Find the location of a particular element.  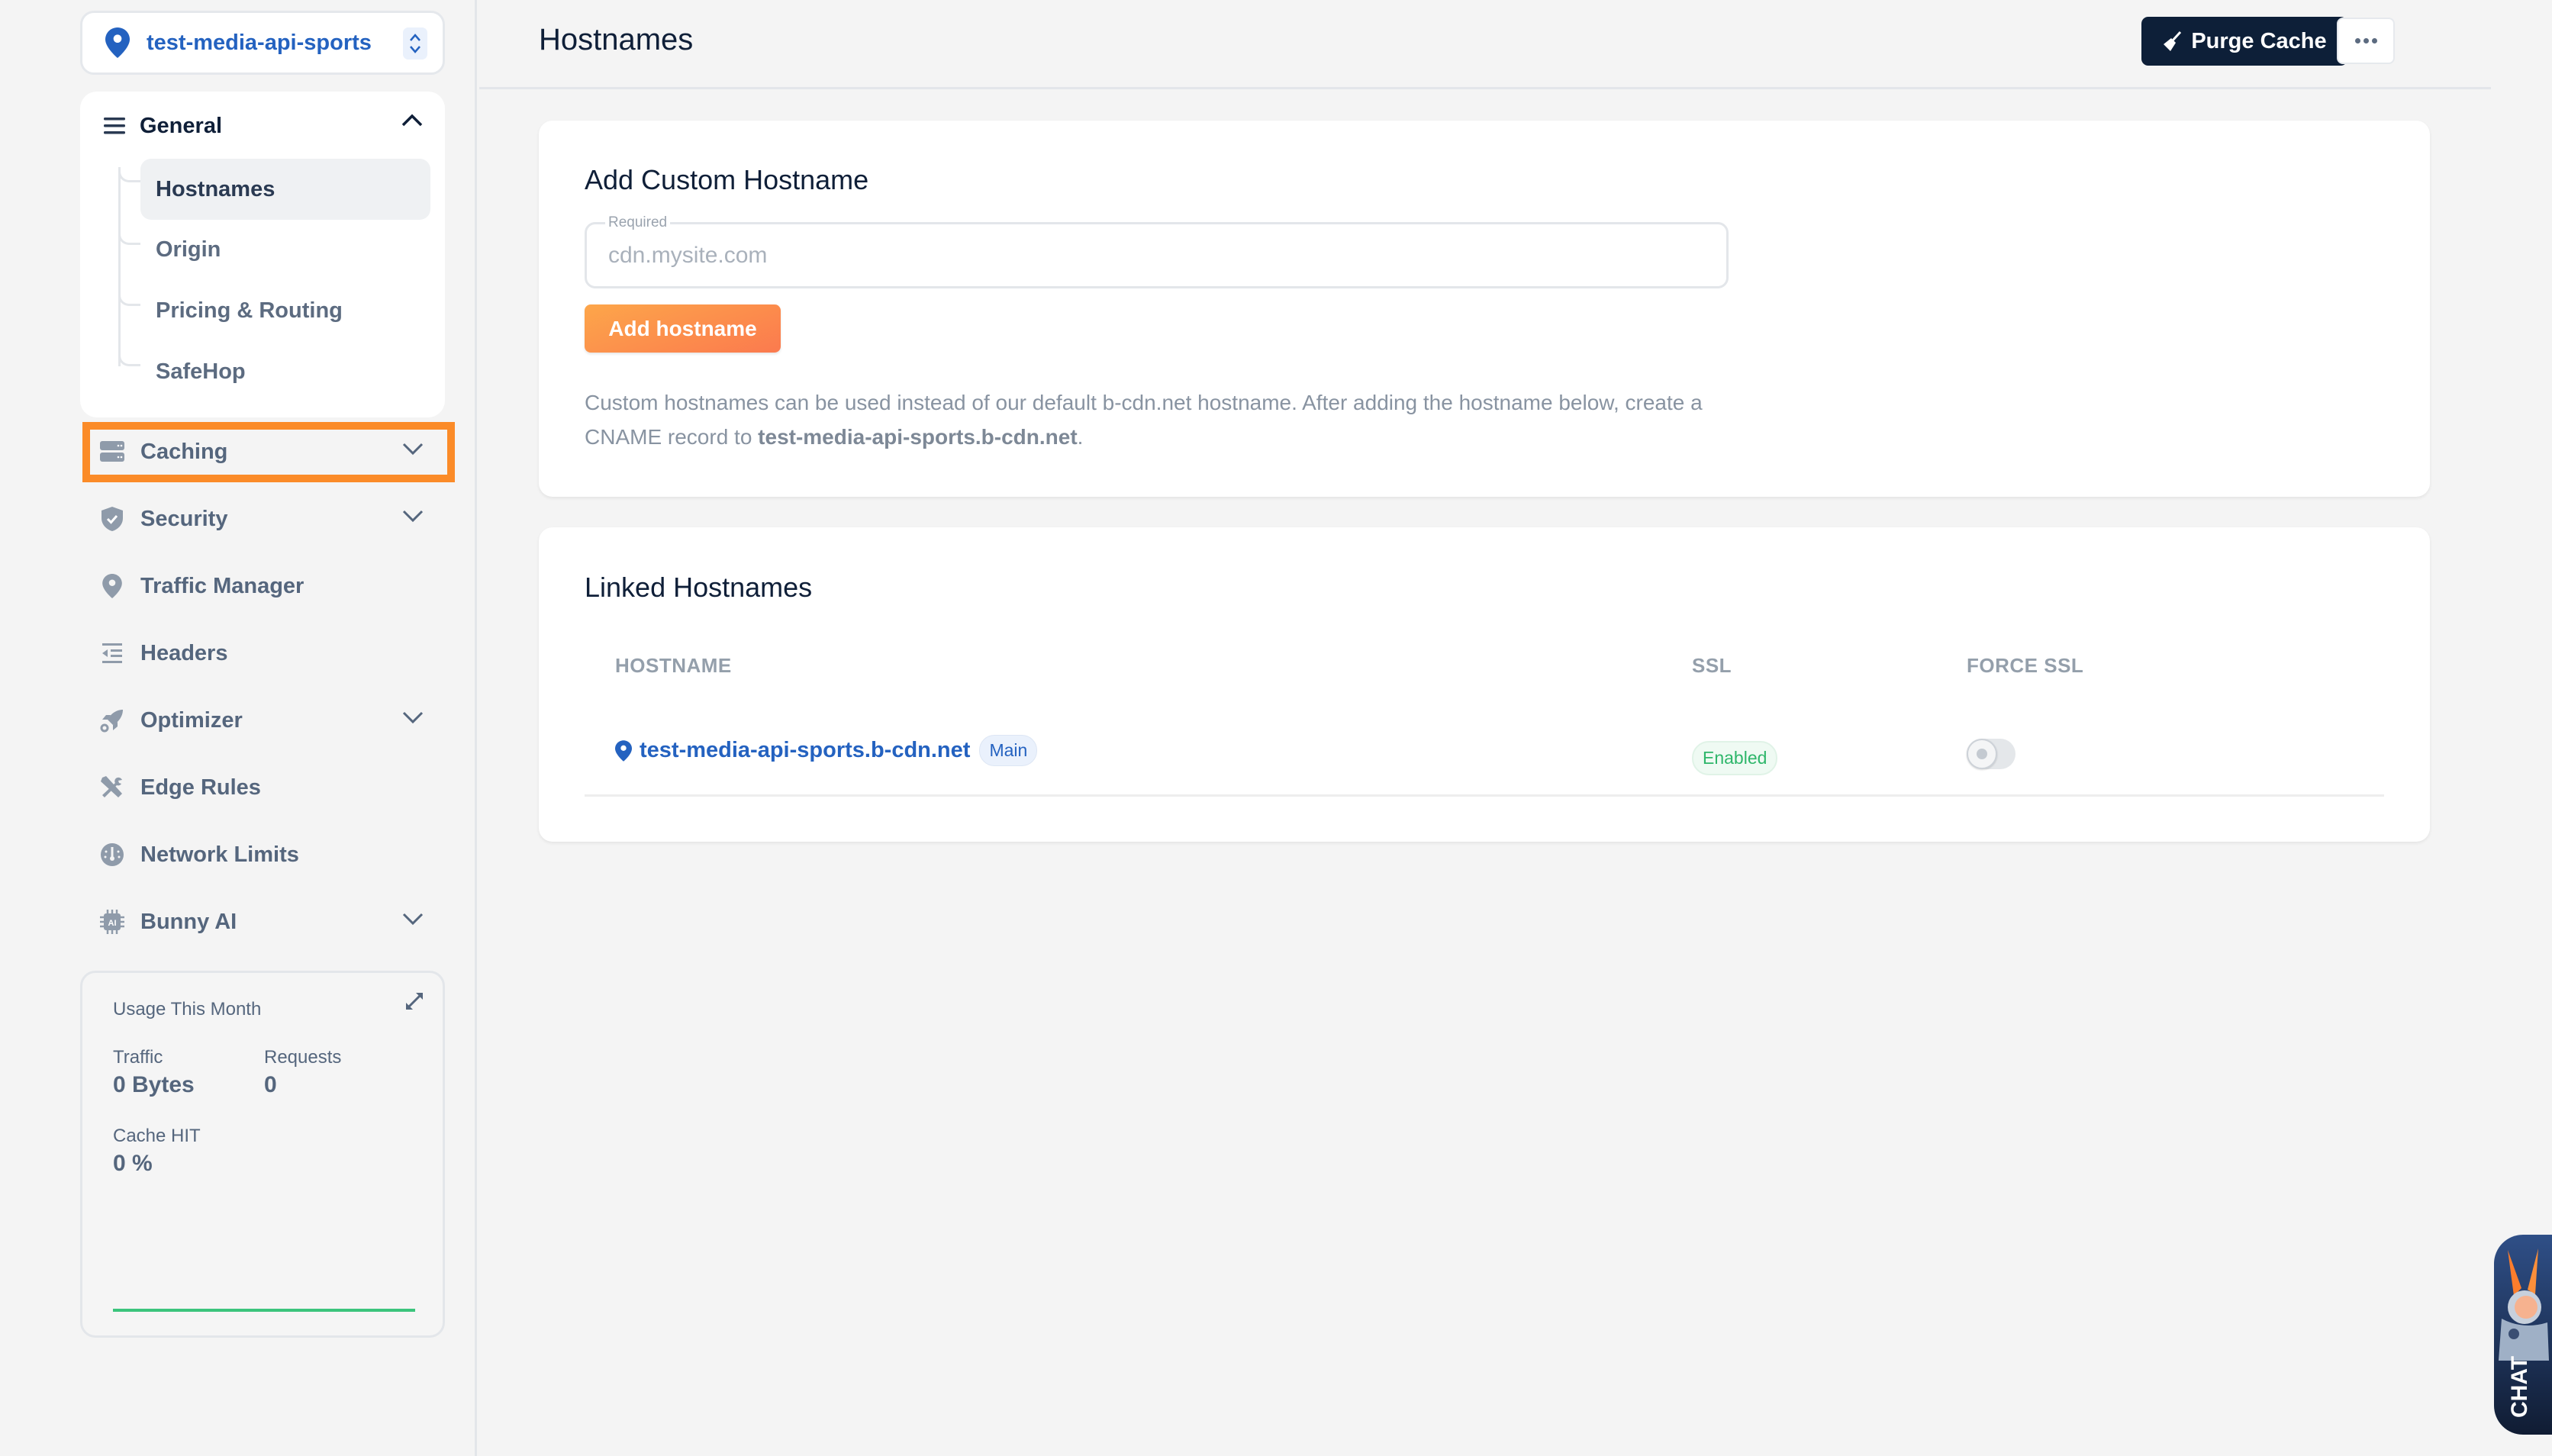

usage-title: Usage This Month is located at coordinates (187, 1009).